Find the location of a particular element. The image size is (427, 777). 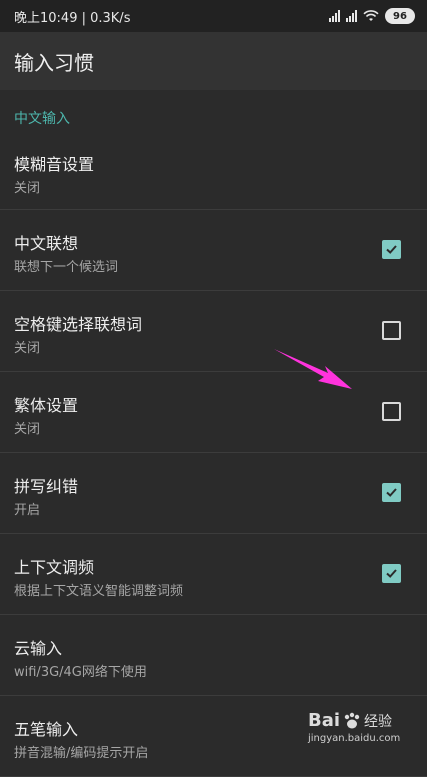

setting-row: 中文联想联想下一个候选词 is located at coordinates (213, 250).